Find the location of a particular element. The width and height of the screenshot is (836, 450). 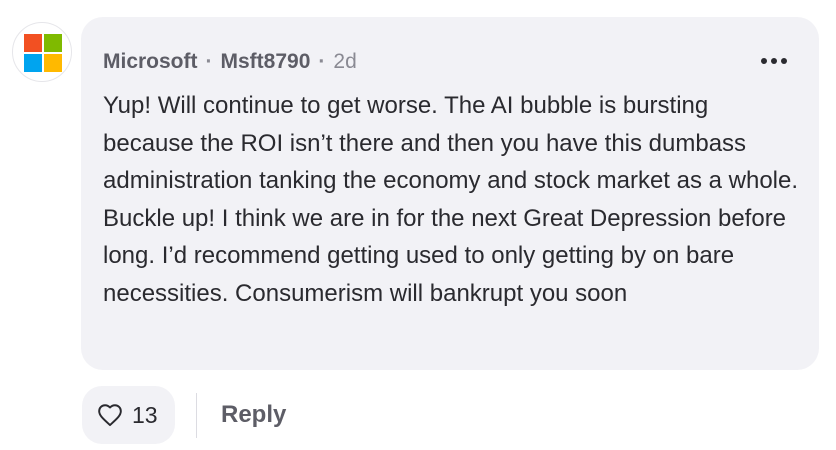

heart-icon is located at coordinates (110, 415).